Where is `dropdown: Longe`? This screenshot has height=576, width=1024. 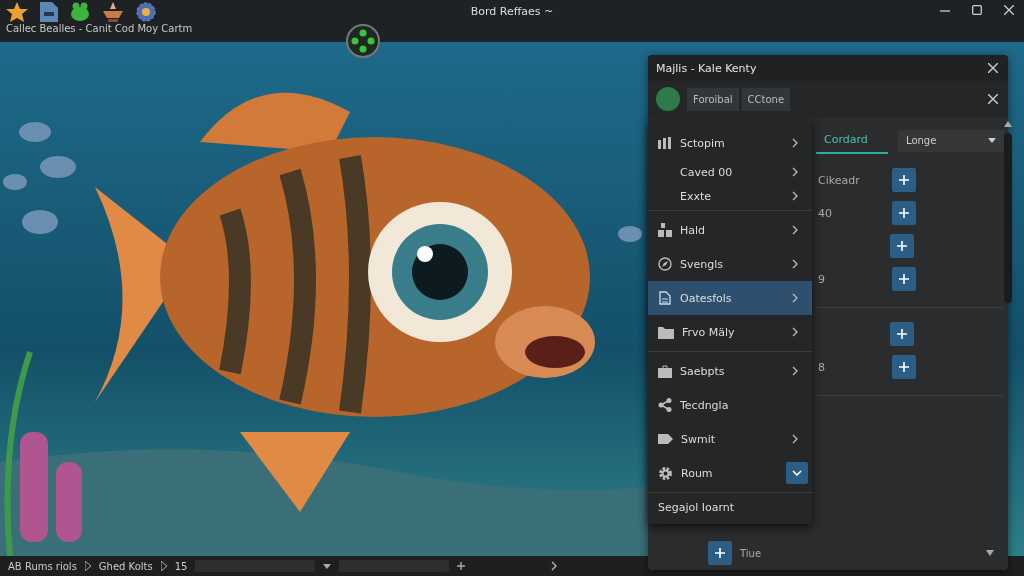 dropdown: Longe is located at coordinates (951, 140).